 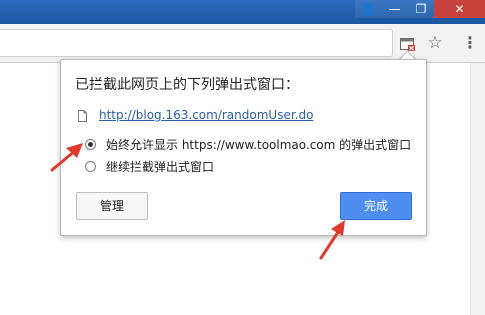 I want to click on window-titlebar: 👤 — ❐ ✕, so click(x=242, y=12).